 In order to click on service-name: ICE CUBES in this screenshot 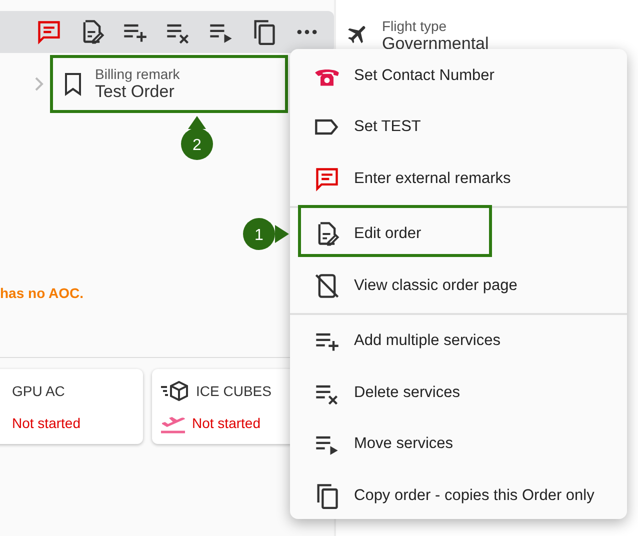, I will do `click(234, 390)`.